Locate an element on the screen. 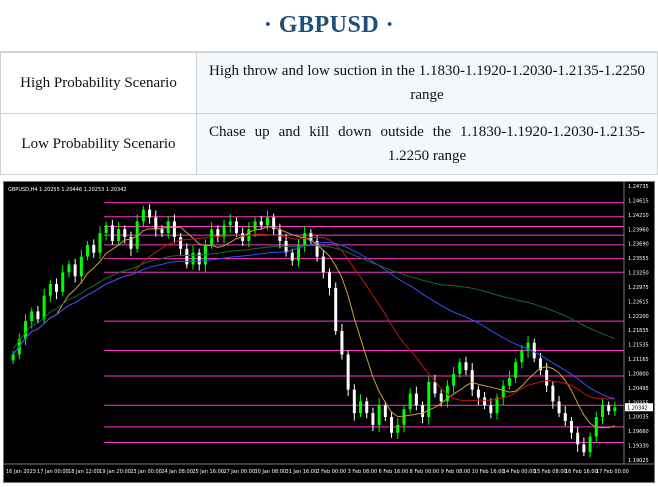 This screenshot has height=487, width=658. price-axis-label: 1.24210 is located at coordinates (638, 216).